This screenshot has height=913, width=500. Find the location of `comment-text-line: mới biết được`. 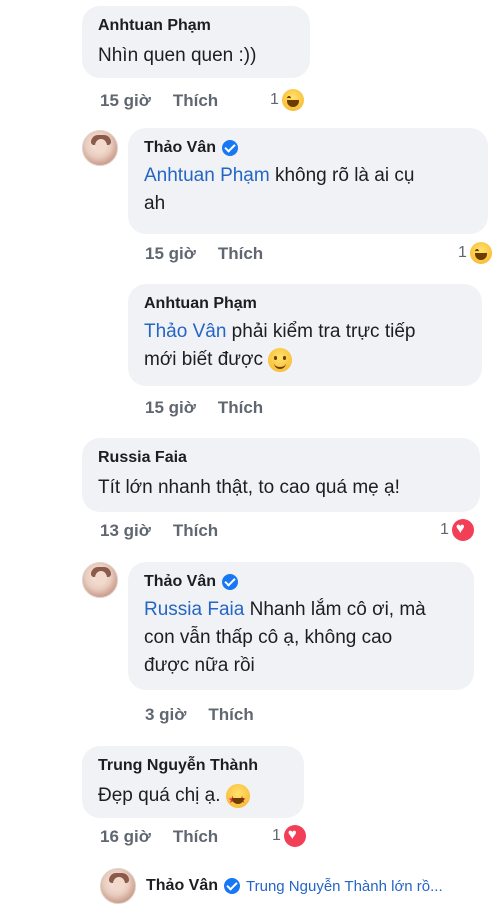

comment-text-line: mới biết được is located at coordinates (203, 359).